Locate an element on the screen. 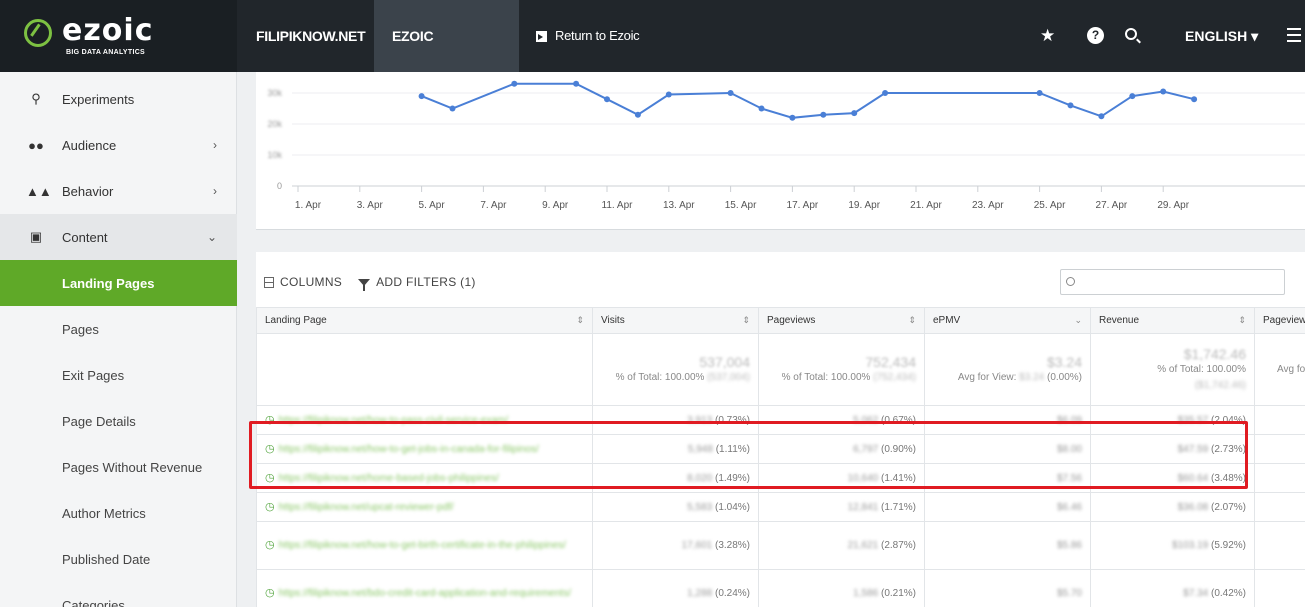  x-tick-label: 21. Apr is located at coordinates (926, 205).